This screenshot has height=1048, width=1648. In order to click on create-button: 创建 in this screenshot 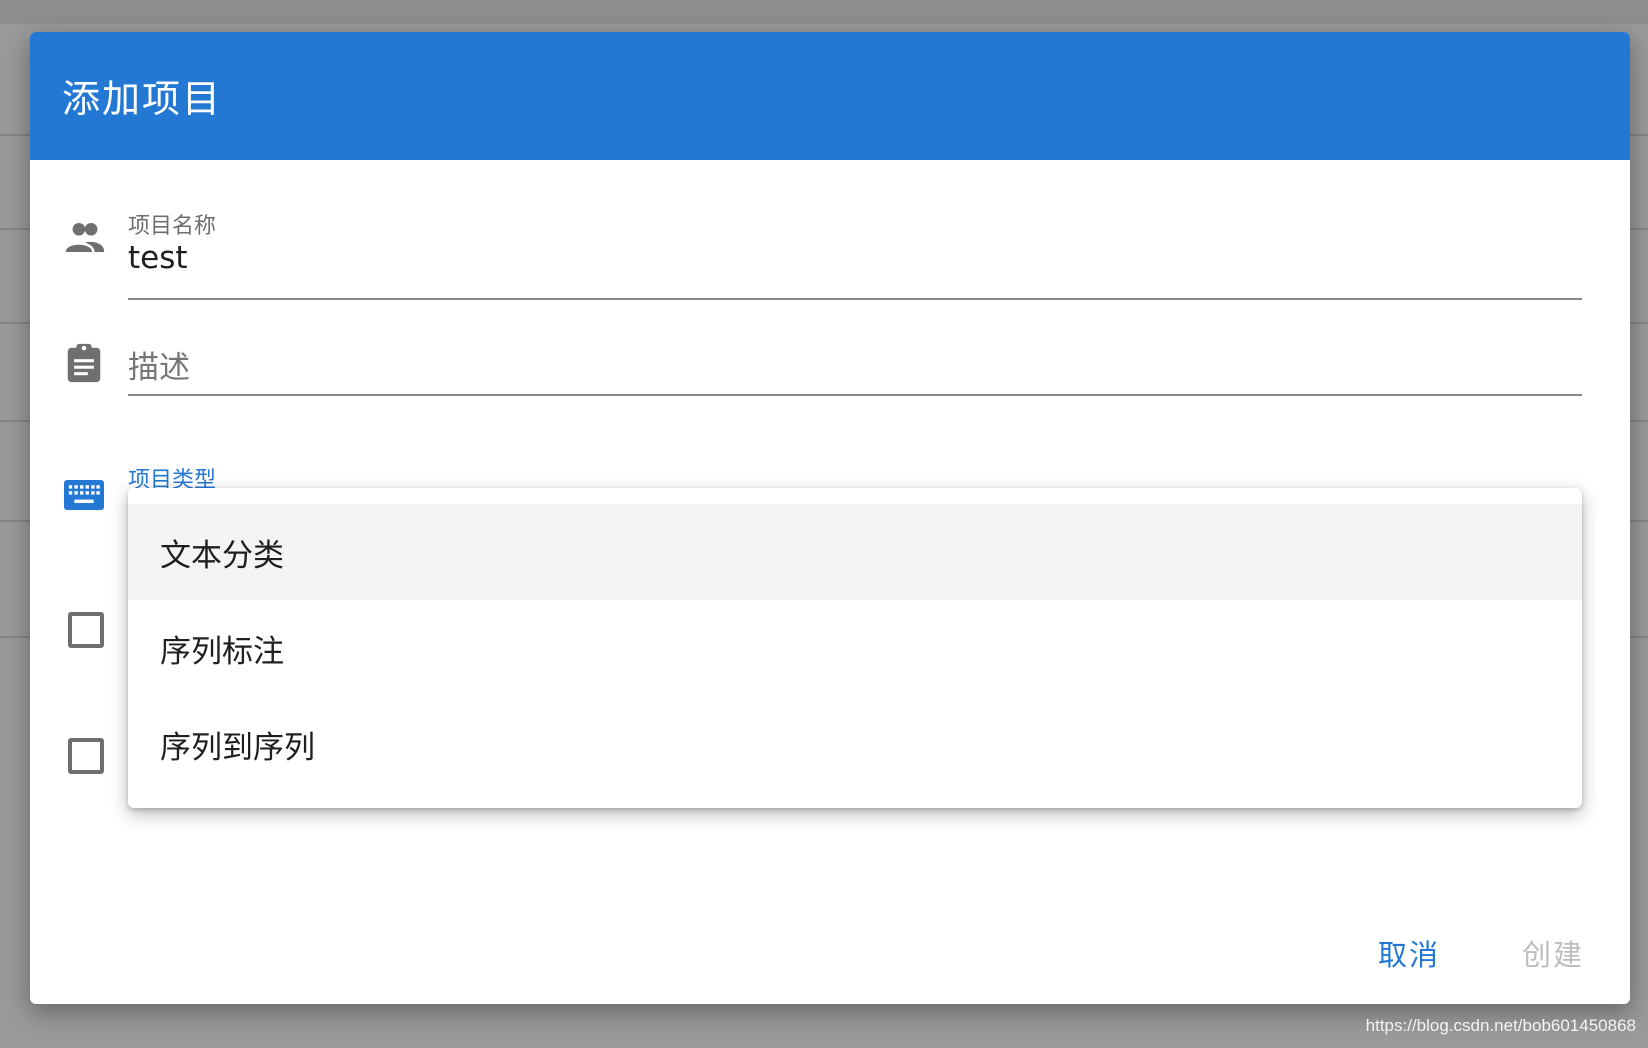, I will do `click(1553, 953)`.